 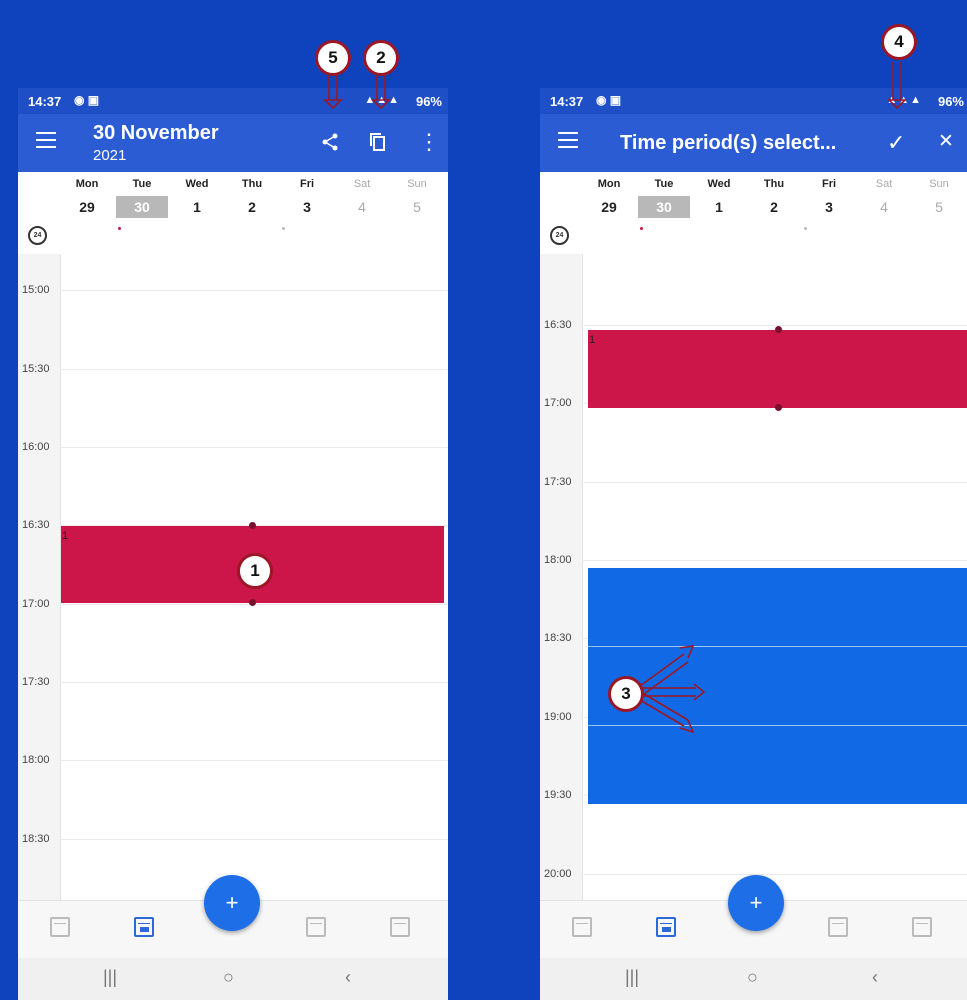 What do you see at coordinates (381, 58) in the screenshot?
I see `callout-2: 2` at bounding box center [381, 58].